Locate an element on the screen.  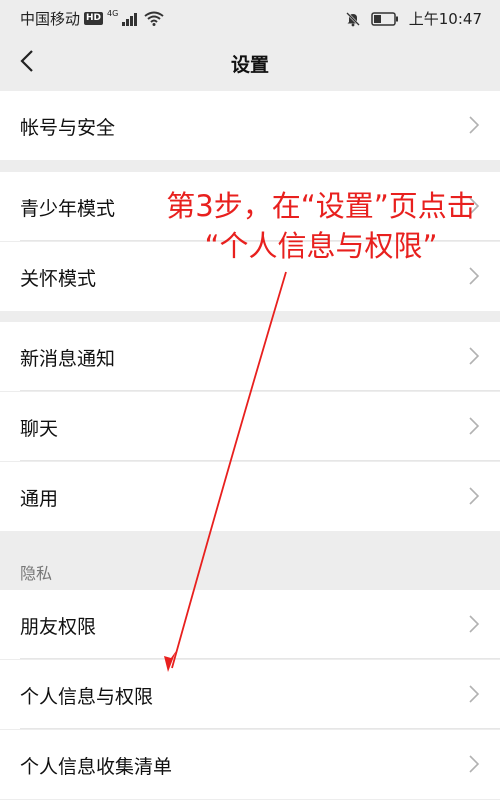
row-label: 个人信息与权限 is located at coordinates (87, 697).